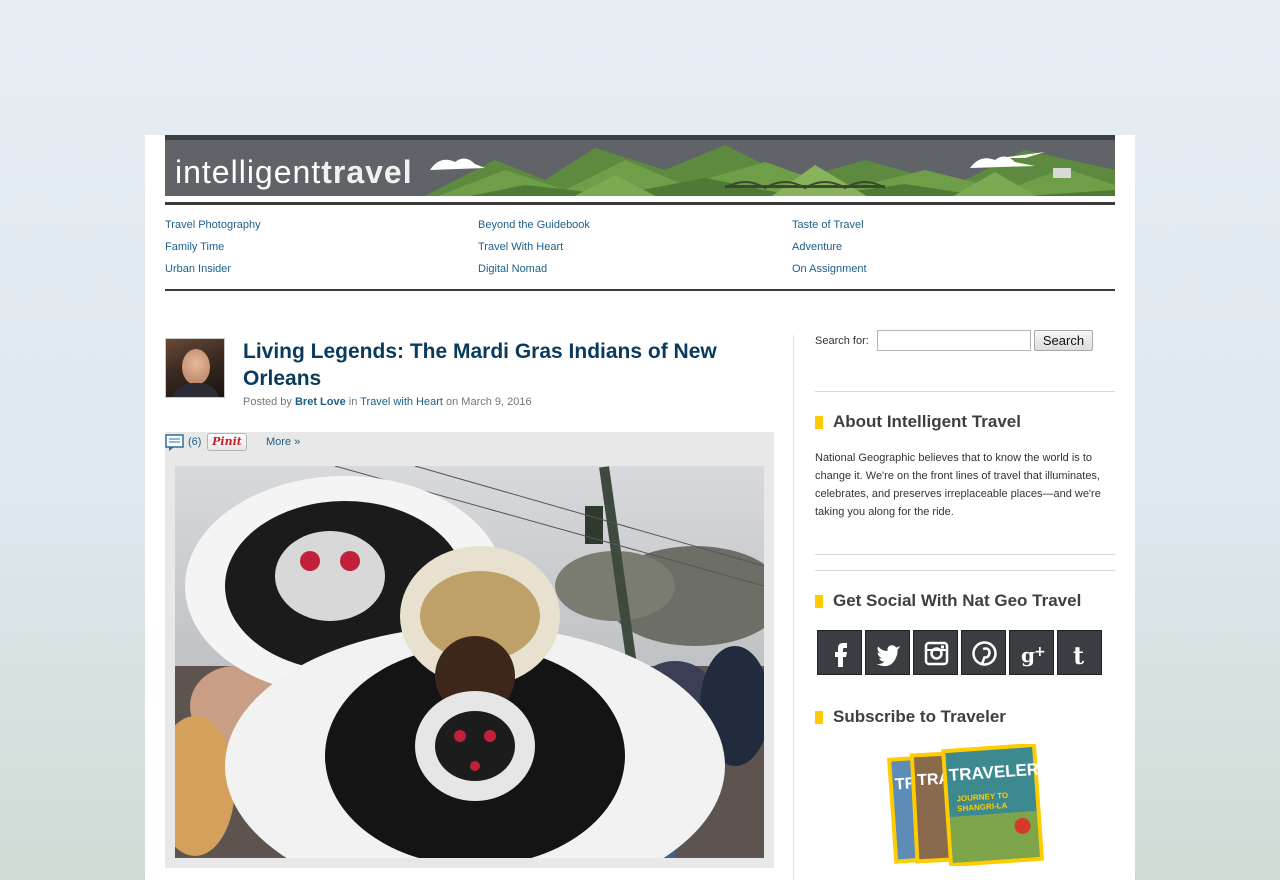 Image resolution: width=1280 pixels, height=880 pixels. I want to click on social-widget-title: Get Social With Nat Geo Travel, so click(948, 601).